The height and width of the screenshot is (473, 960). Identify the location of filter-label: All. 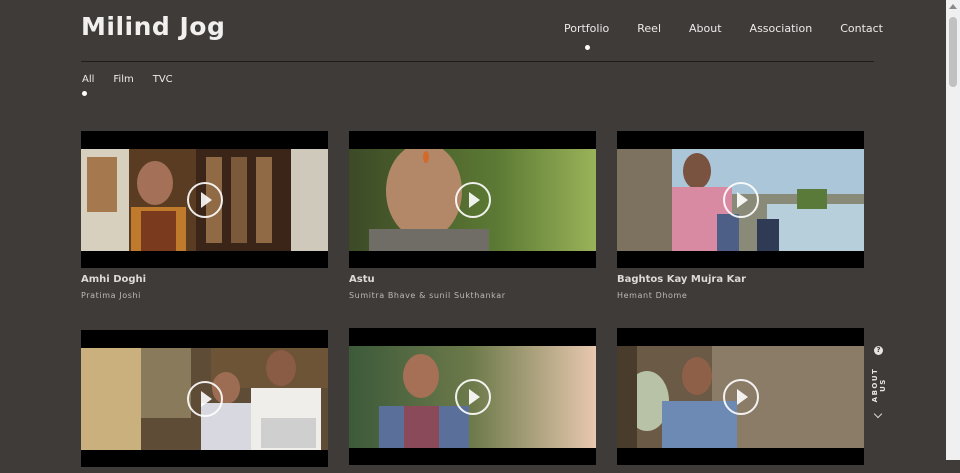
(88, 79).